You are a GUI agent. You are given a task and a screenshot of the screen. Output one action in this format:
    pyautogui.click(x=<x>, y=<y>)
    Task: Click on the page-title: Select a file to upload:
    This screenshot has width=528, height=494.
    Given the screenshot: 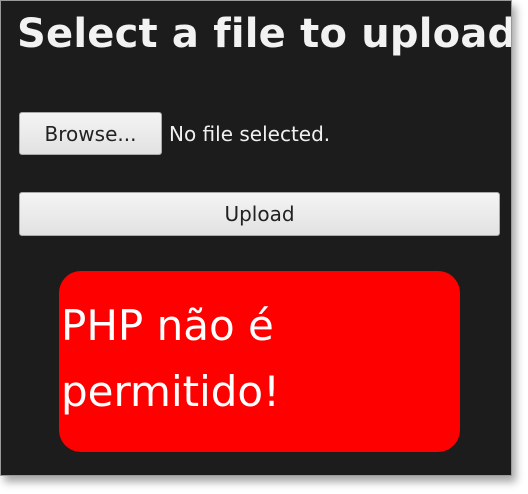 What is the action you would take?
    pyautogui.click(x=264, y=34)
    